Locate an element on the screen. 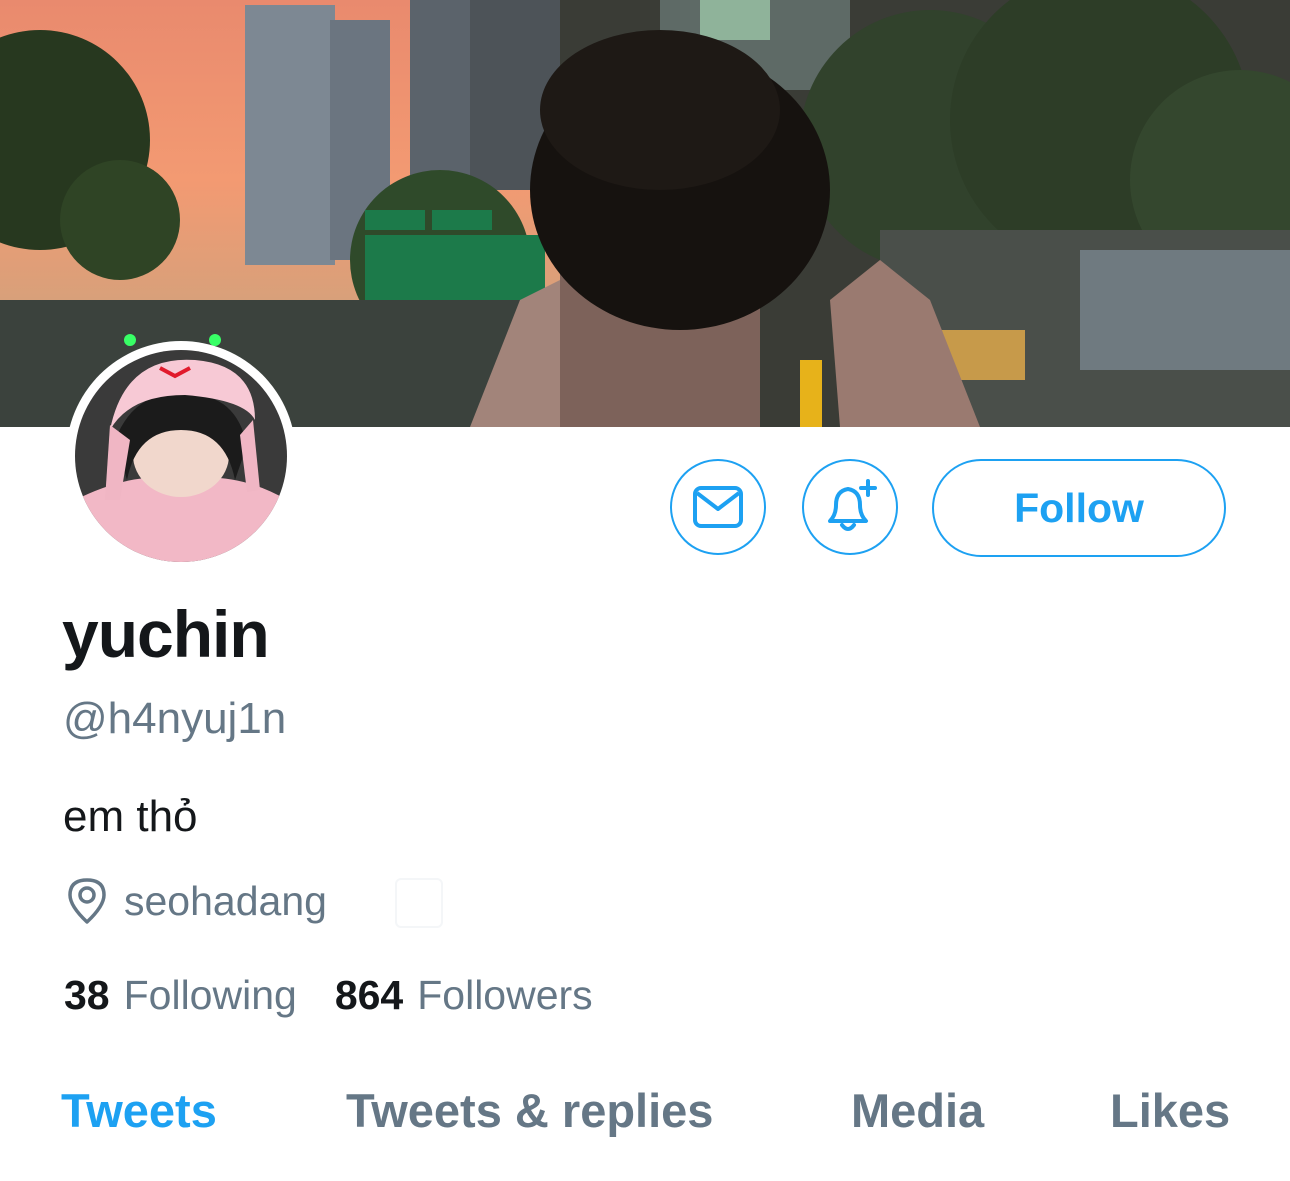 The height and width of the screenshot is (1181, 1290). calendar-icon is located at coordinates (419, 903).